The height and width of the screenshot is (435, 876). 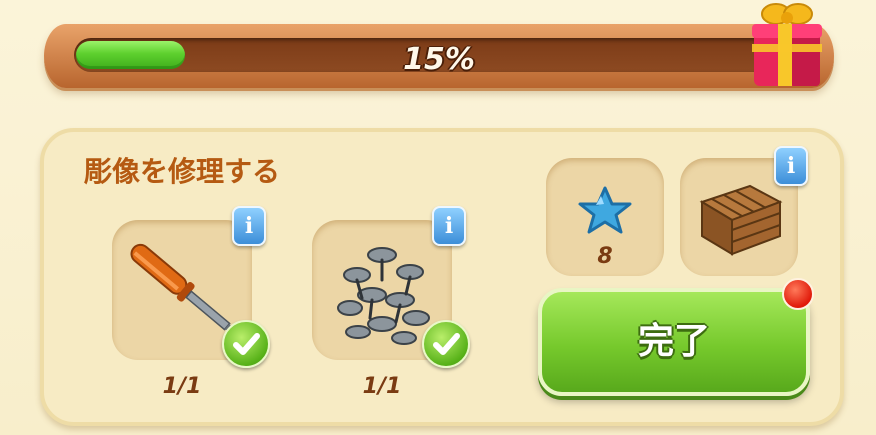 What do you see at coordinates (182, 386) in the screenshot?
I see `requirement-count-screwdriver: 1/1` at bounding box center [182, 386].